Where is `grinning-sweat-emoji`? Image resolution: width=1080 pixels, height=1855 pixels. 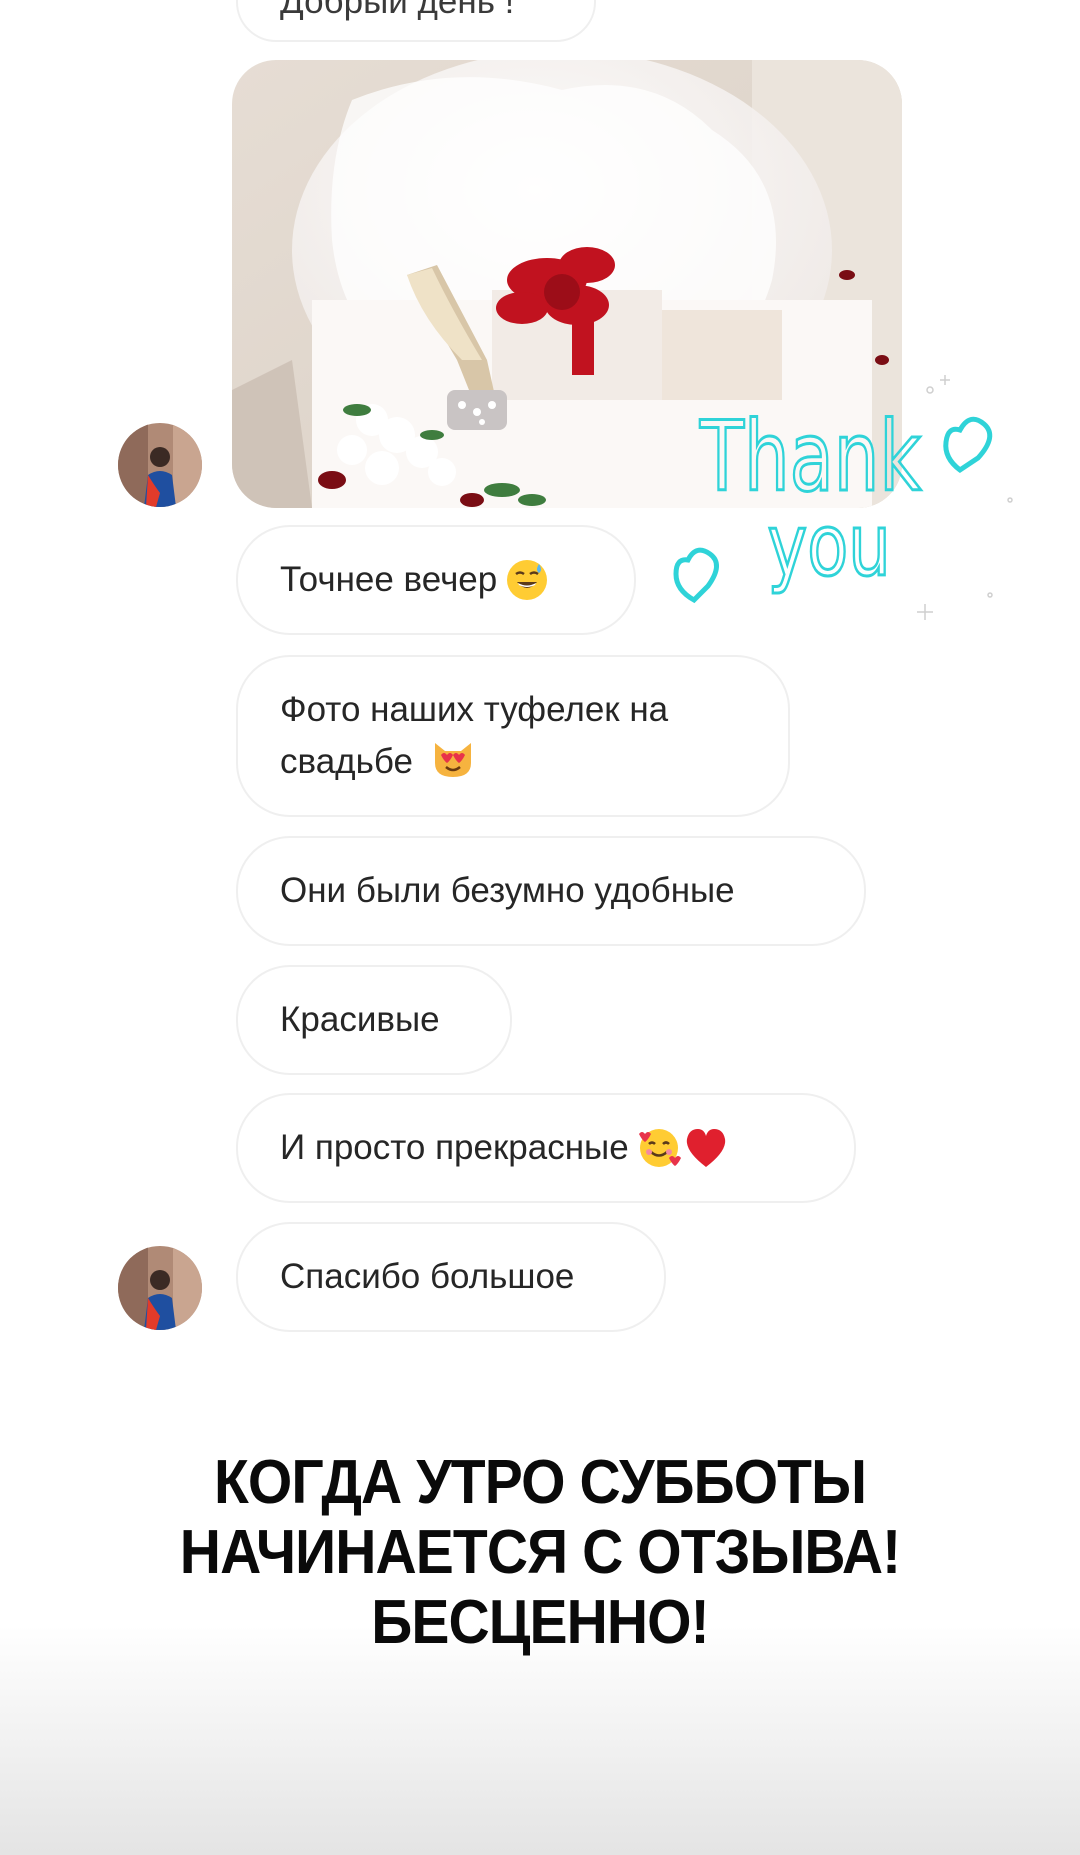
grinning-sweat-emoji is located at coordinates (527, 580).